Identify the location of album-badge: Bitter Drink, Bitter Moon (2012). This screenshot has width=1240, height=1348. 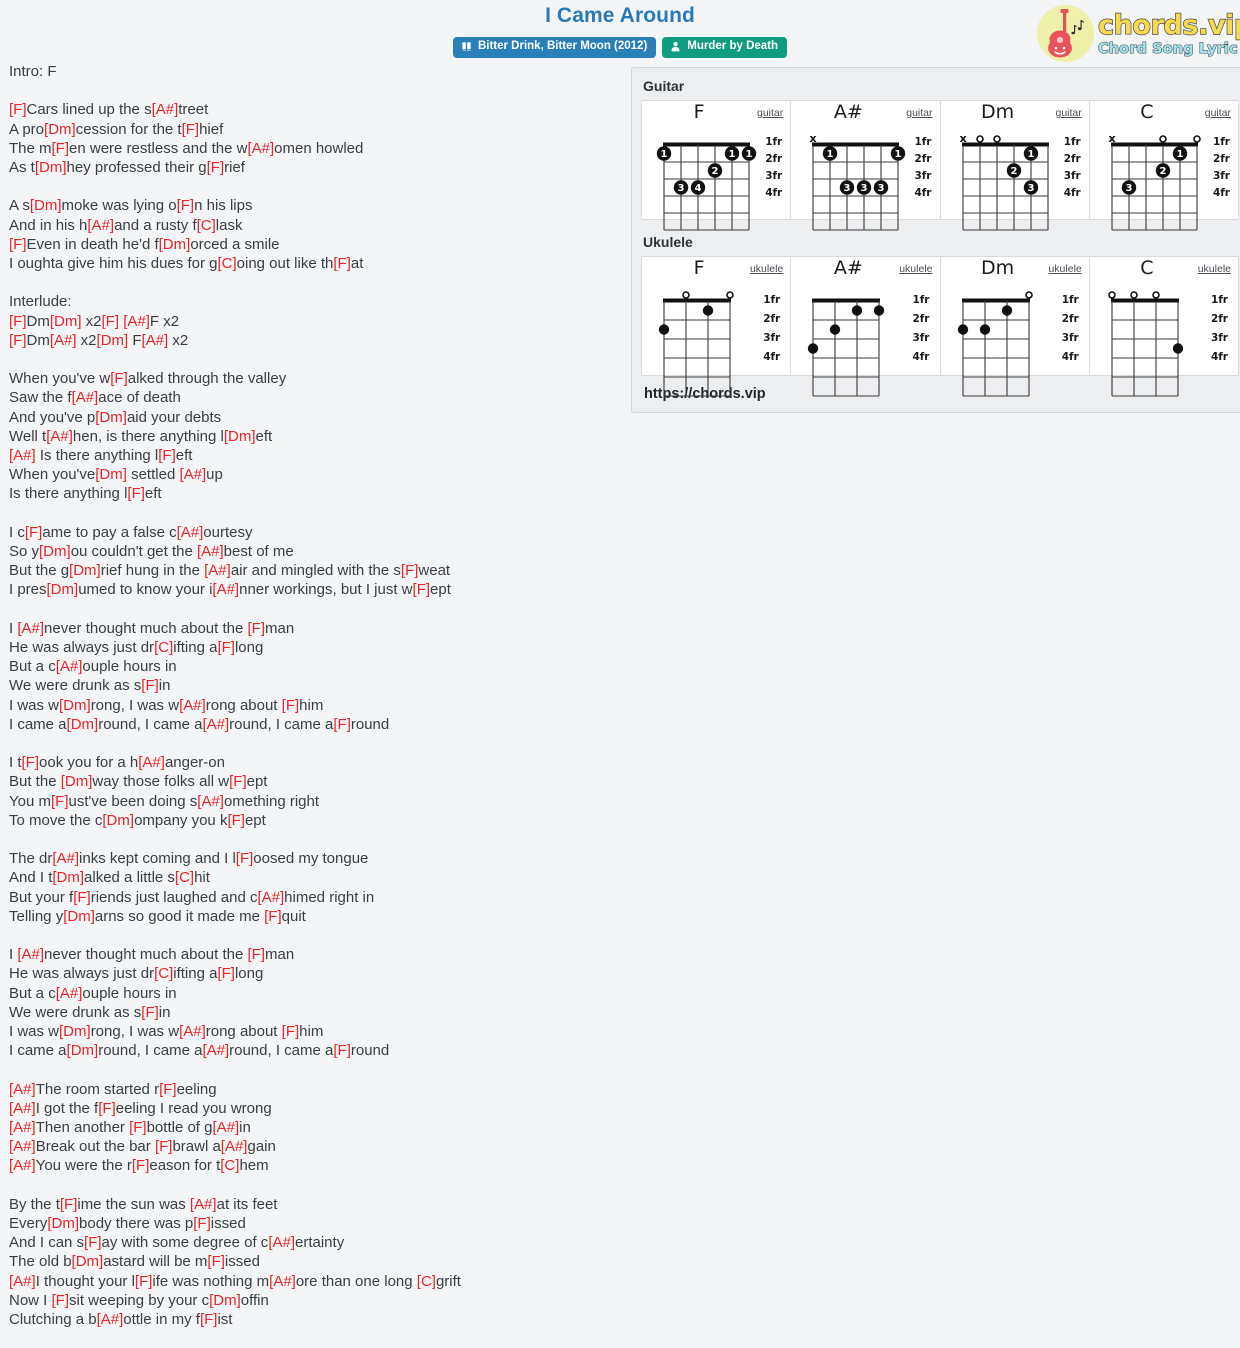
(554, 47).